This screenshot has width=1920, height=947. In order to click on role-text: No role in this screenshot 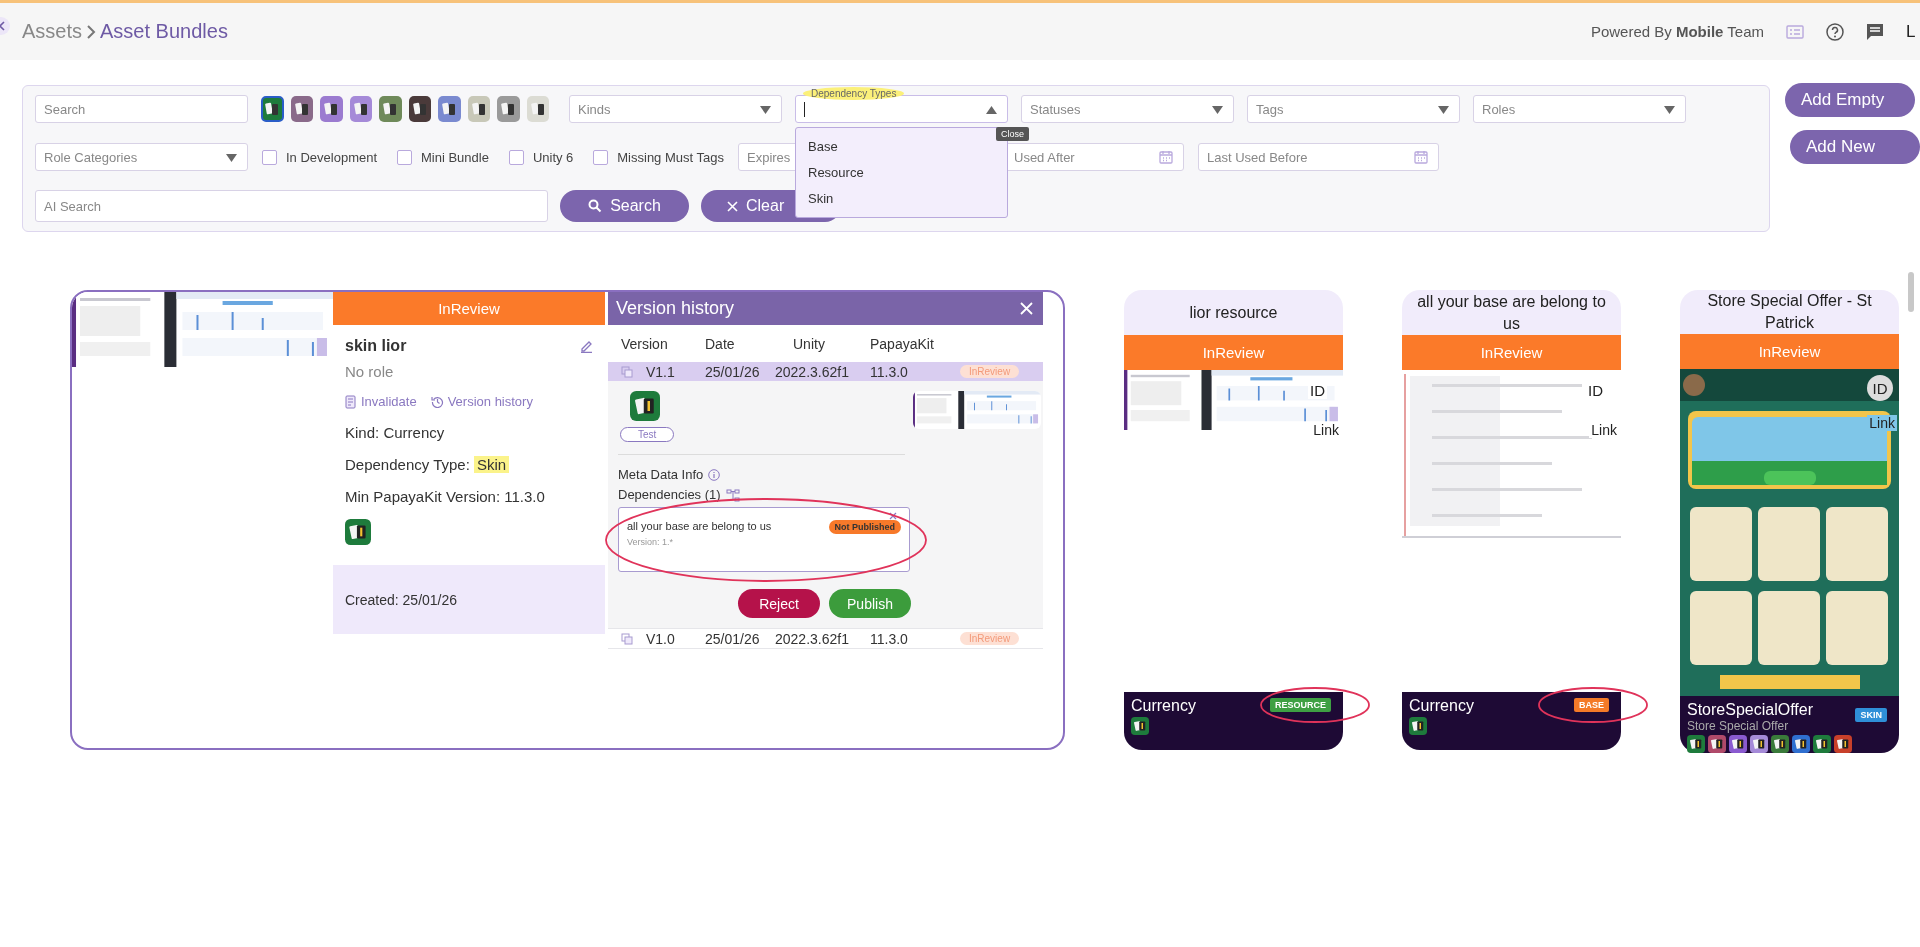, I will do `click(370, 371)`.